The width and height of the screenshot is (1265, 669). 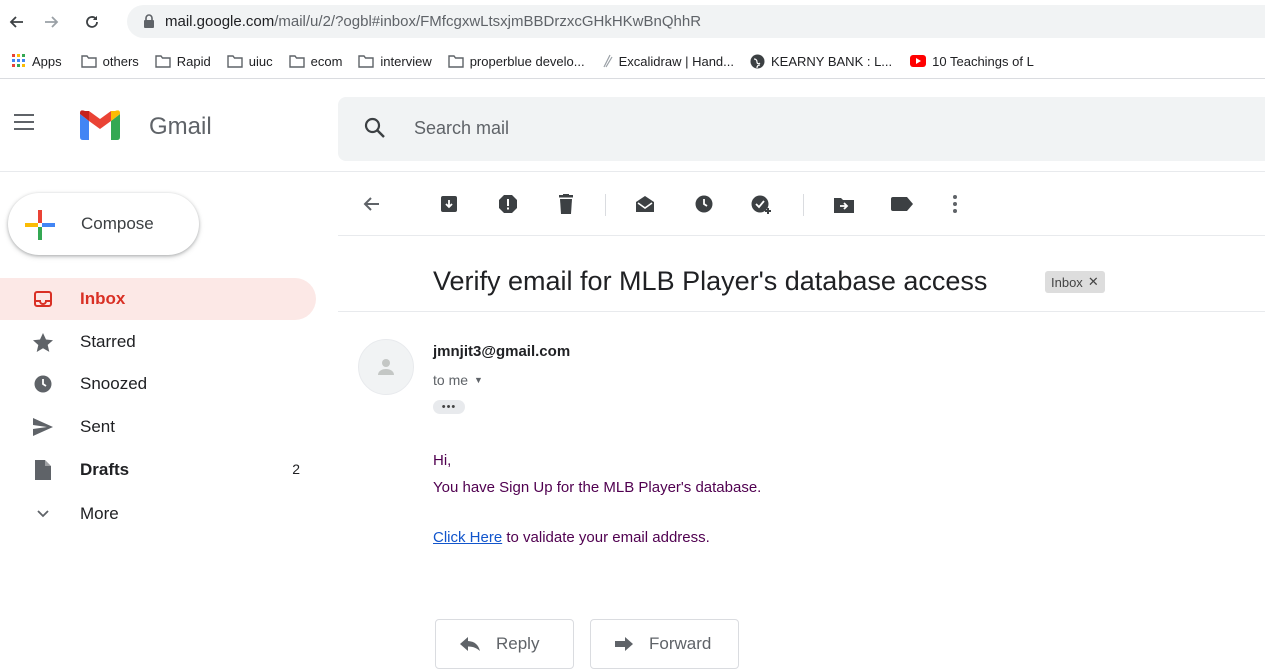 I want to click on sidebar-item-inbox: Inbox, so click(x=158, y=299).